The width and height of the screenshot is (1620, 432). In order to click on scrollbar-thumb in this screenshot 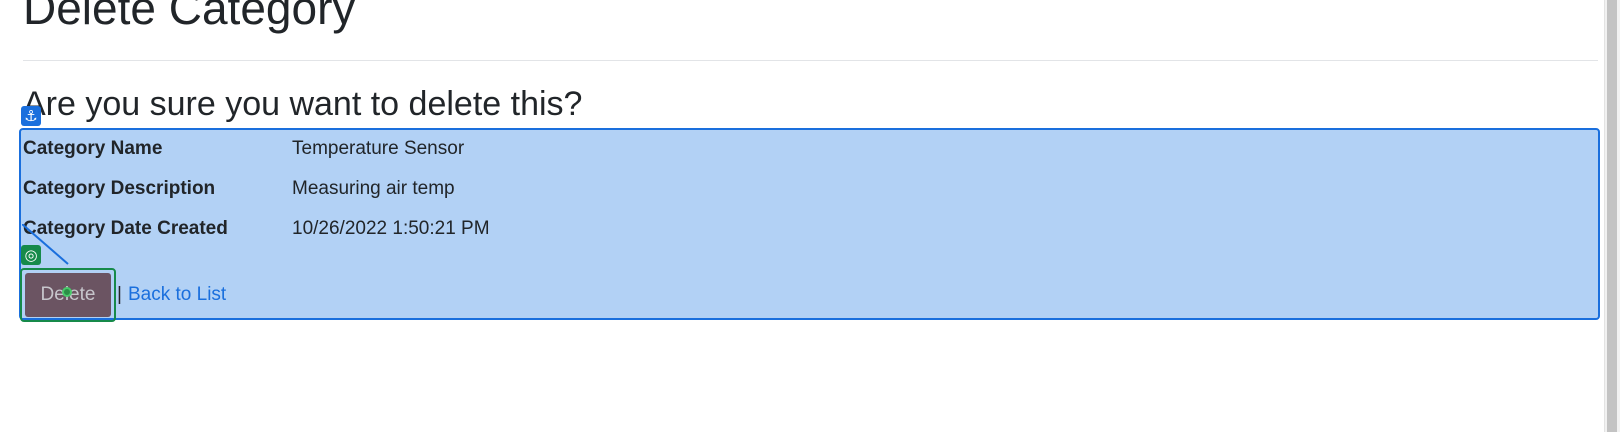, I will do `click(1612, 216)`.